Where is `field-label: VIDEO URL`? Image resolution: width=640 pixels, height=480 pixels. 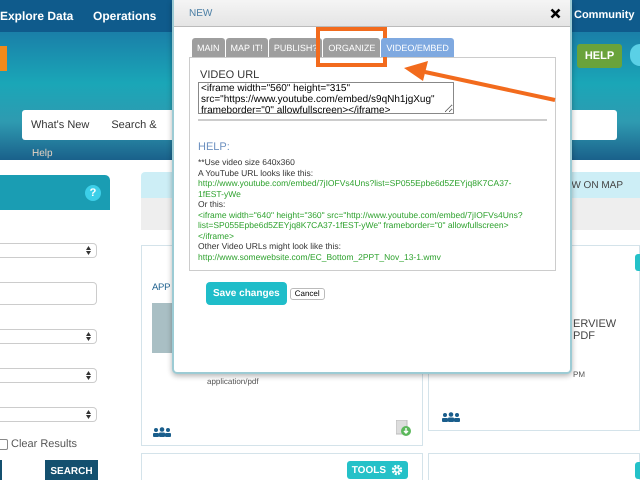
field-label: VIDEO URL is located at coordinates (230, 75).